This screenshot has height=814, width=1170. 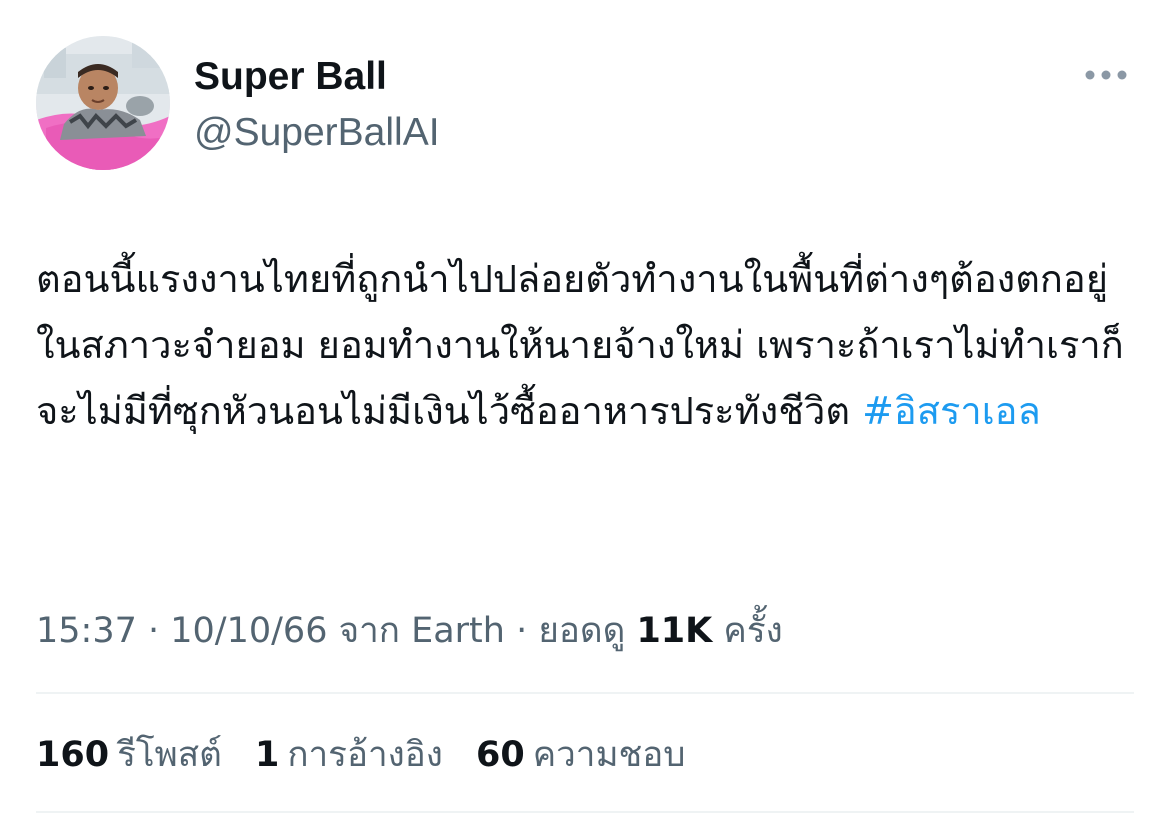 What do you see at coordinates (951, 411) in the screenshot?
I see `hashtag-link: #อิสราเอล` at bounding box center [951, 411].